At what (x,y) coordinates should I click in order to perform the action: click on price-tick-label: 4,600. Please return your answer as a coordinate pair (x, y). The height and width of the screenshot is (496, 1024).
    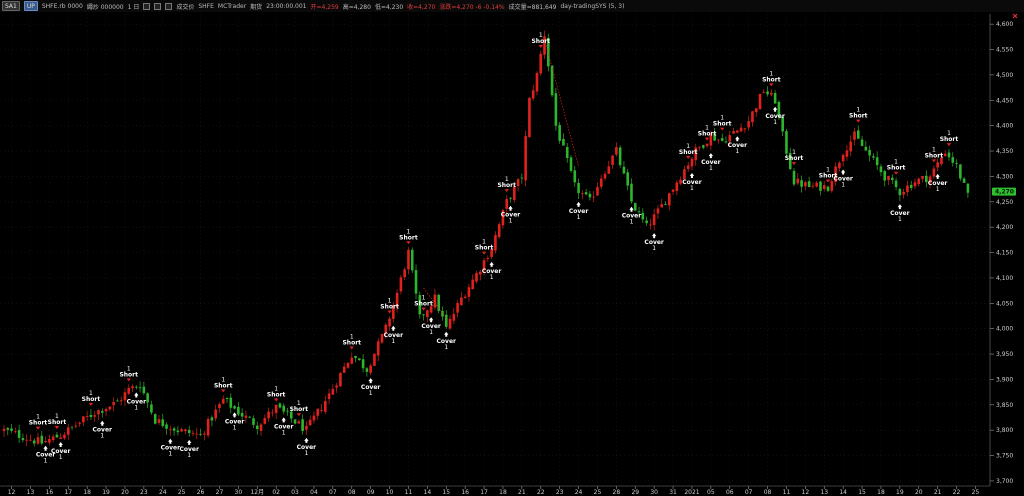
    Looking at the image, I should click on (1004, 24).